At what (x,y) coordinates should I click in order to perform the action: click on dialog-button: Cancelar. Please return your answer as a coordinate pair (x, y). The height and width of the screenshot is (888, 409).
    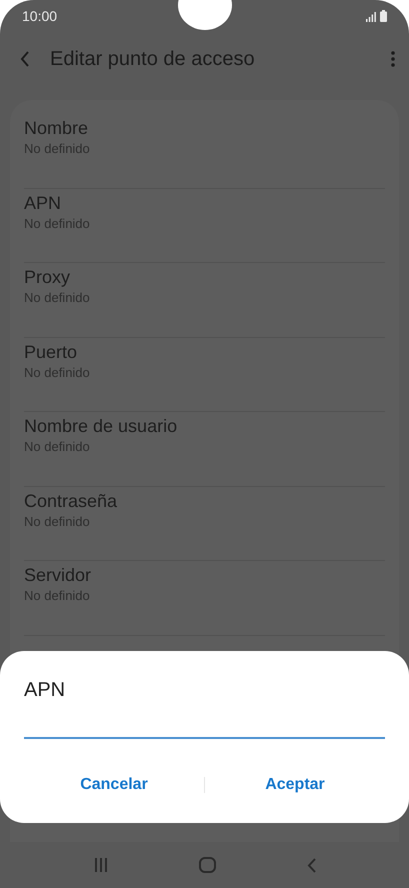
    Looking at the image, I should click on (114, 785).